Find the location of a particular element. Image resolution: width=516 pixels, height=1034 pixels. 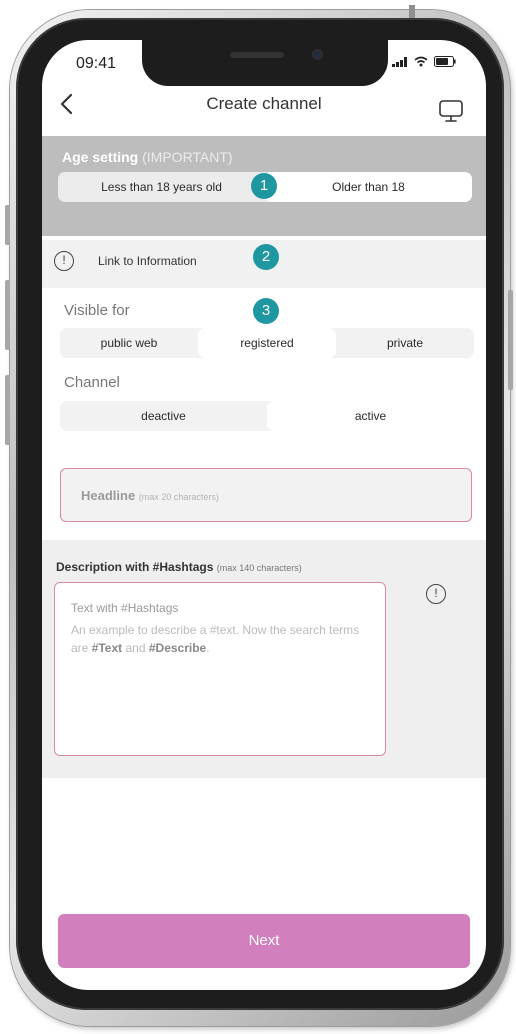

headline-placeholder-text: Headline is located at coordinates (108, 495).